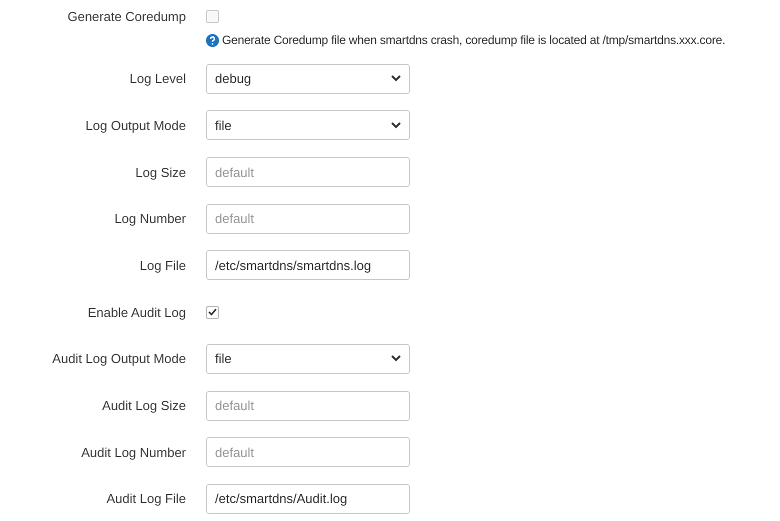 Image resolution: width=780 pixels, height=521 pixels. I want to click on field-label: Enable Audit Log, so click(136, 312).